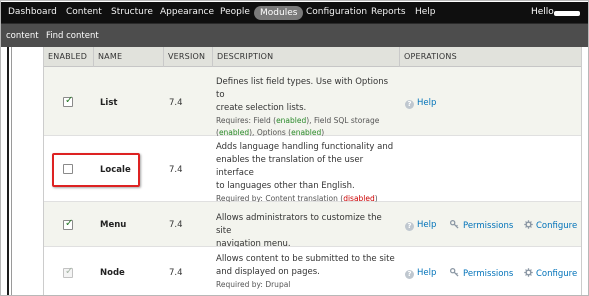 This screenshot has width=589, height=296. I want to click on user-greeting: Hello, so click(542, 12).